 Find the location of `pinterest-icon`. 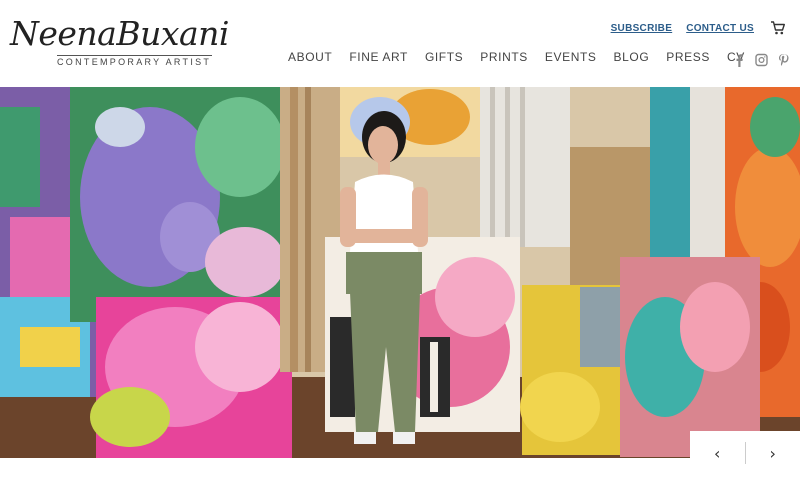

pinterest-icon is located at coordinates (783, 60).